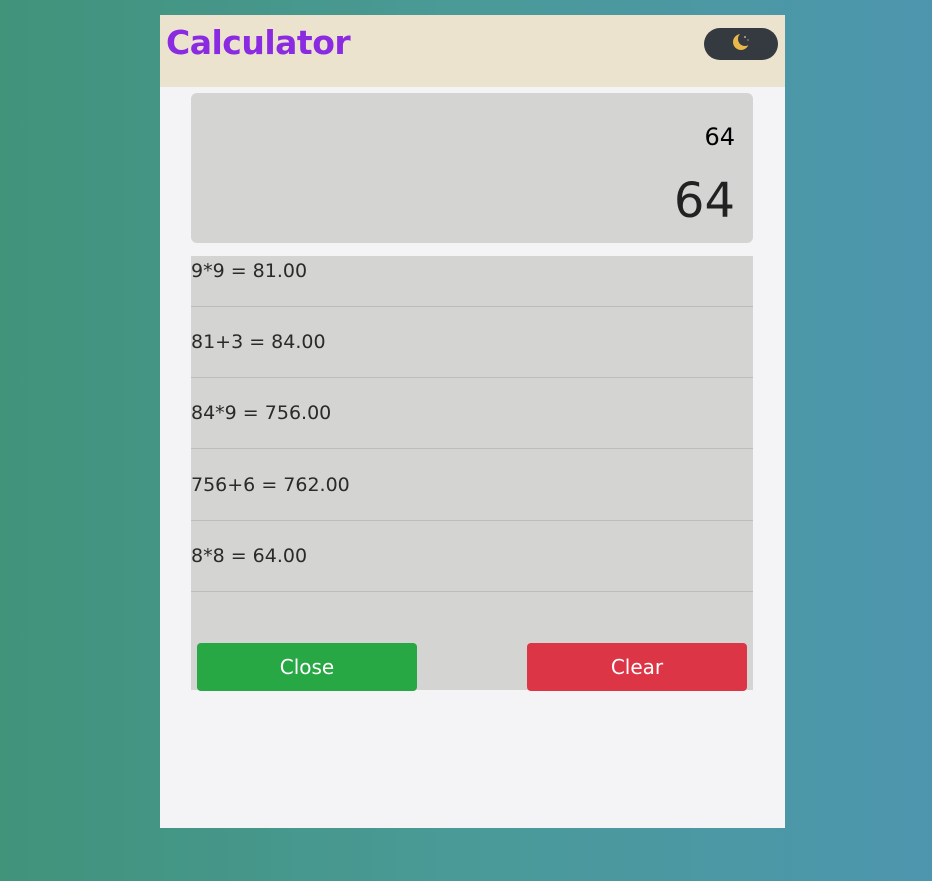  Describe the element at coordinates (270, 485) in the screenshot. I see `history-item-text: 756+6 = 762.00` at that location.